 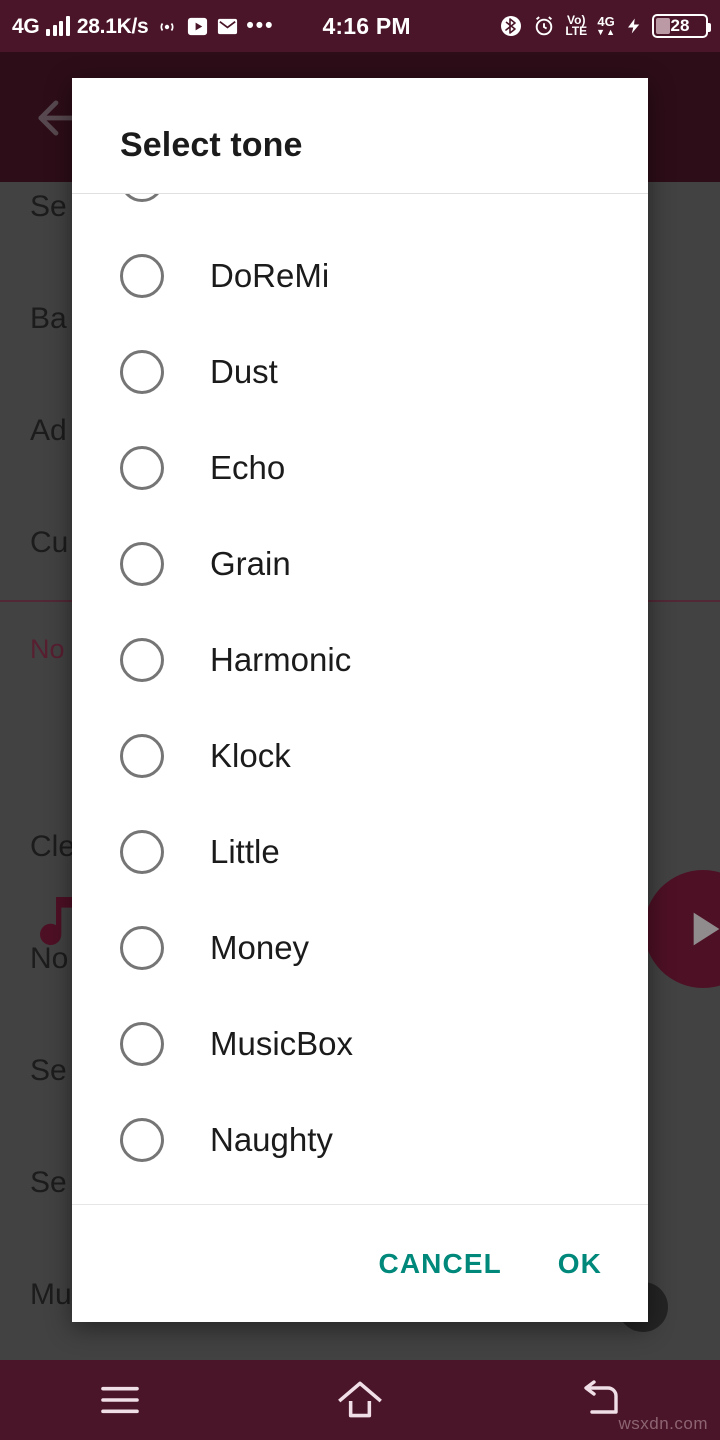 I want to click on tone-row: Money, so click(x=360, y=948).